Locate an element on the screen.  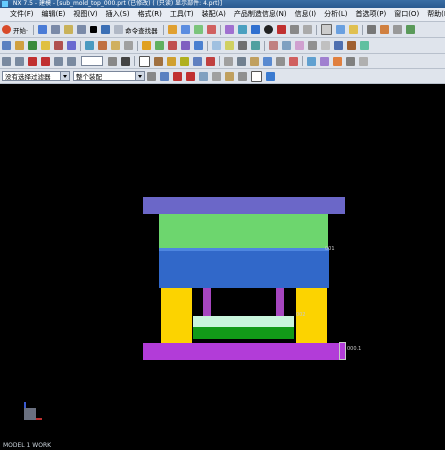
grid-icon is located at coordinates (371, 29).